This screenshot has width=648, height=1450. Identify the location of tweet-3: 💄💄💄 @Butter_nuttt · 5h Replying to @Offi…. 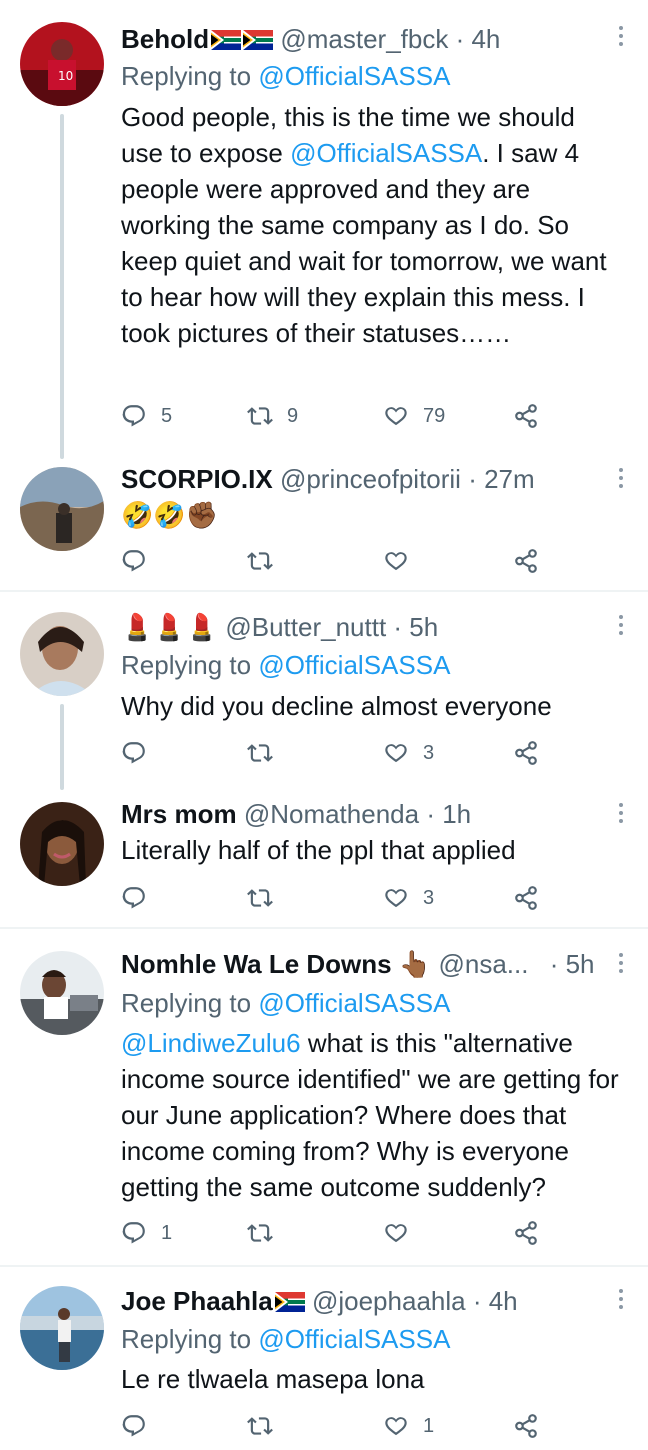
(324, 691).